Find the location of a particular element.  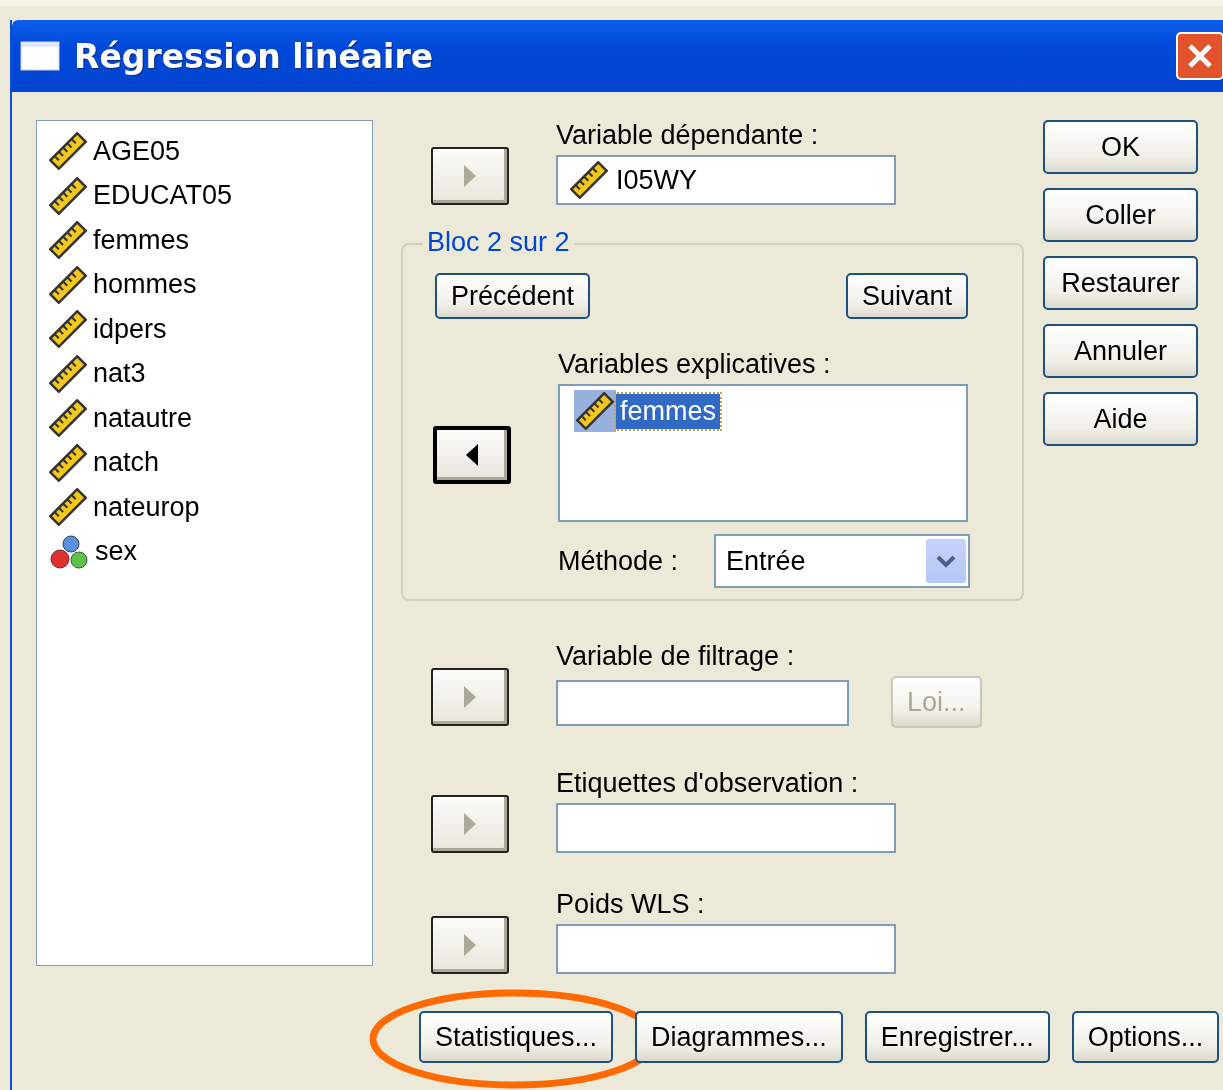

variable-item: nat3 is located at coordinates (119, 374).